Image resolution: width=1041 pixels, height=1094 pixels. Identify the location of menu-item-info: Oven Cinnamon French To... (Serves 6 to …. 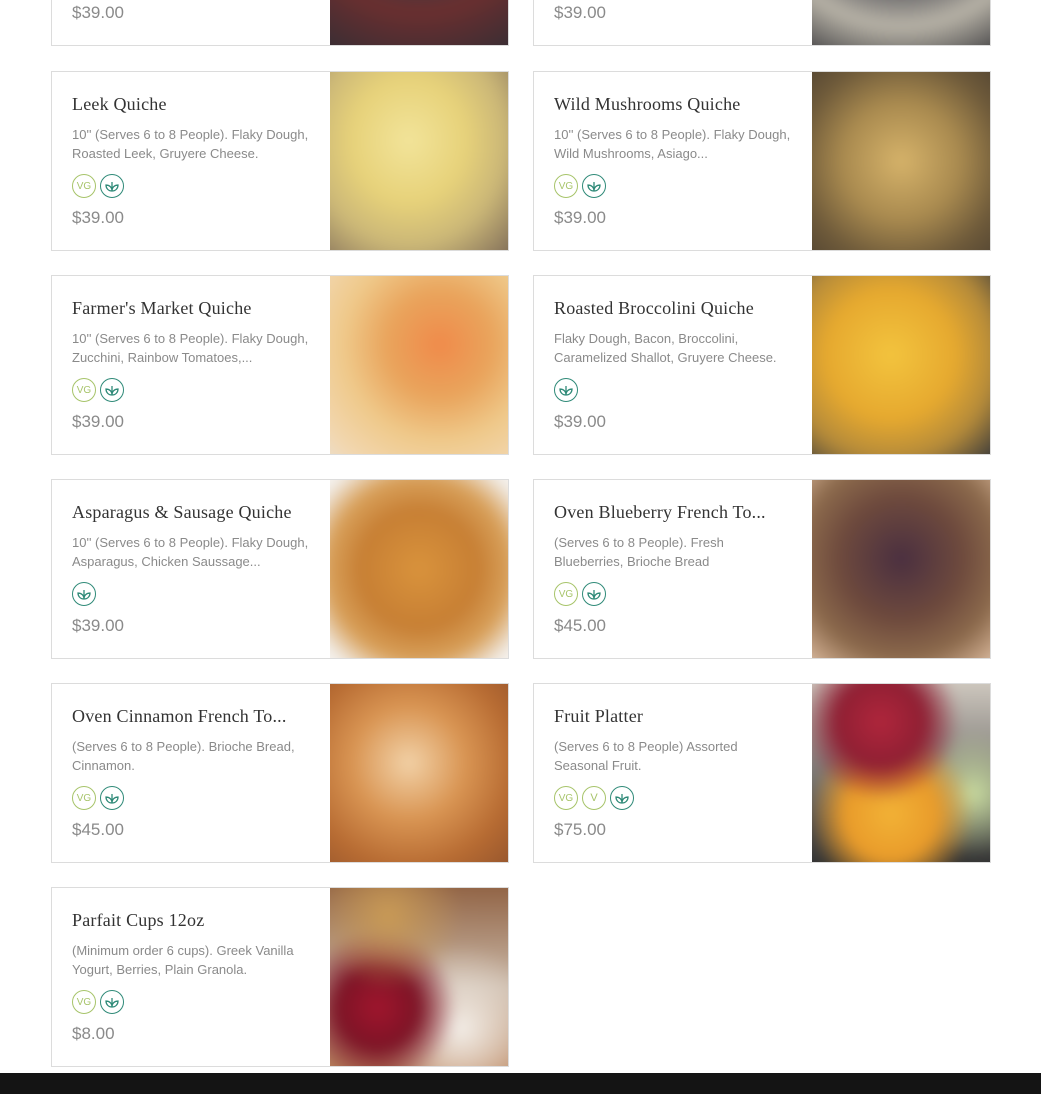
(193, 773).